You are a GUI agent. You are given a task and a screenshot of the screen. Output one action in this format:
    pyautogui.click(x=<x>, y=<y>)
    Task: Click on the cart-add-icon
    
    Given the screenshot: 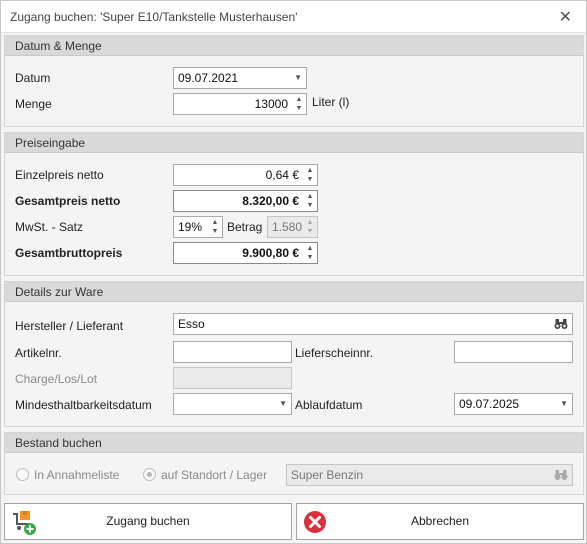 What is the action you would take?
    pyautogui.click(x=24, y=523)
    